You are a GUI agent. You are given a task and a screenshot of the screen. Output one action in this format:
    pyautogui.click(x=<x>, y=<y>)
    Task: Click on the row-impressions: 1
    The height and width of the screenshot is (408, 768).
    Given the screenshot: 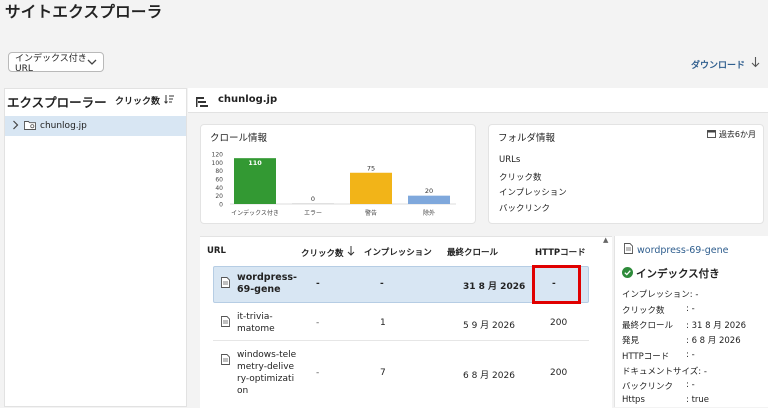 What is the action you would take?
    pyautogui.click(x=383, y=323)
    